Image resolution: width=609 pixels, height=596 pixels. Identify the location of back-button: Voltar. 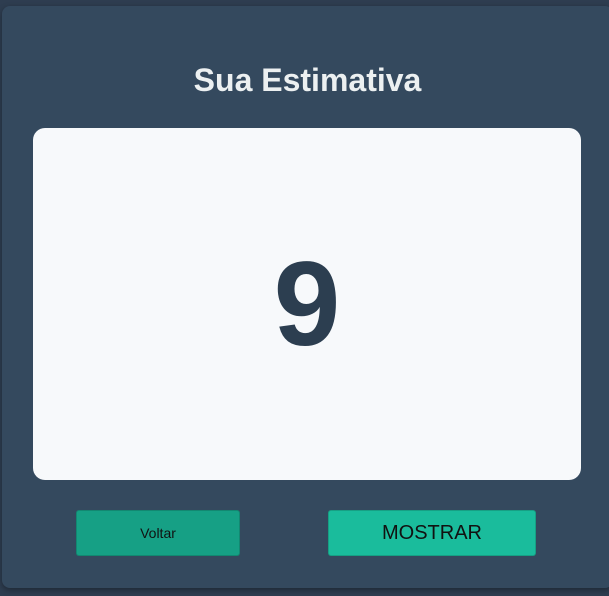
(158, 533).